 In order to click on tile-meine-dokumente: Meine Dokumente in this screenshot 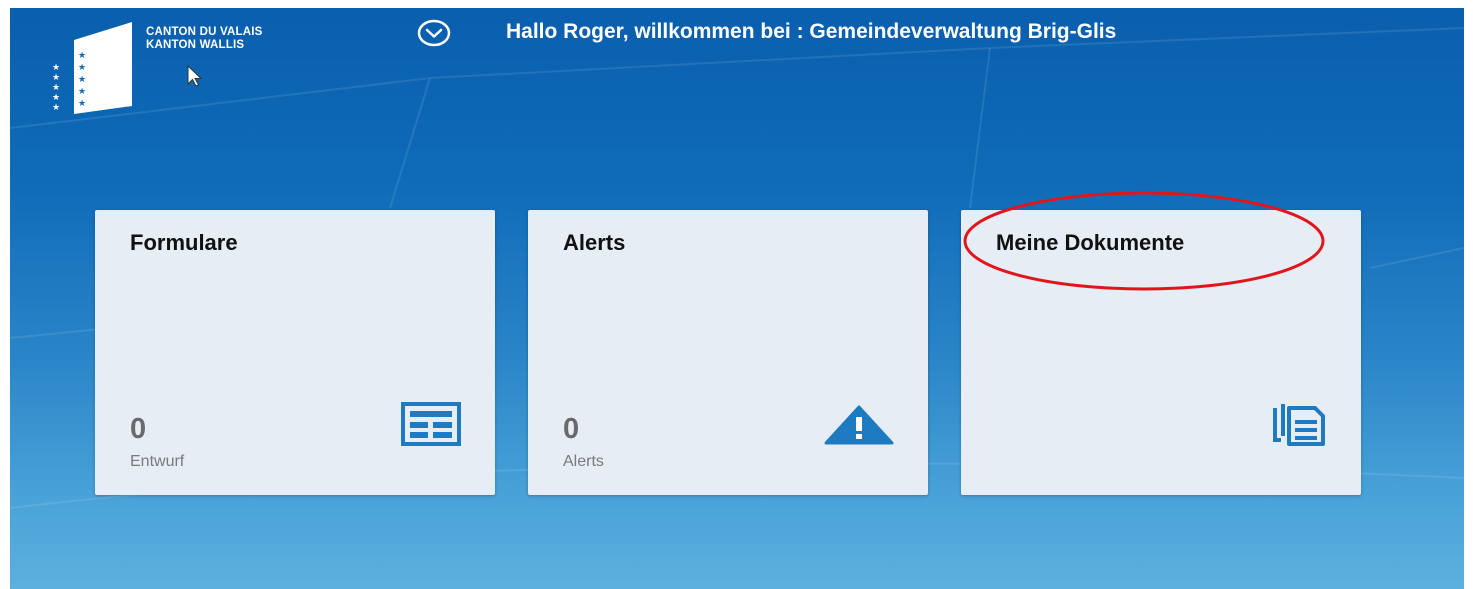, I will do `click(1161, 352)`.